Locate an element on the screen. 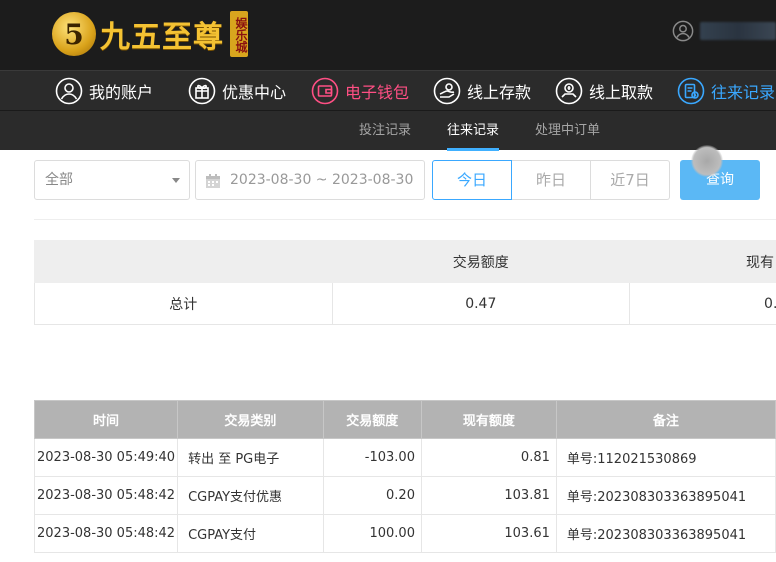 The height and width of the screenshot is (562, 776). records-icon is located at coordinates (691, 91).